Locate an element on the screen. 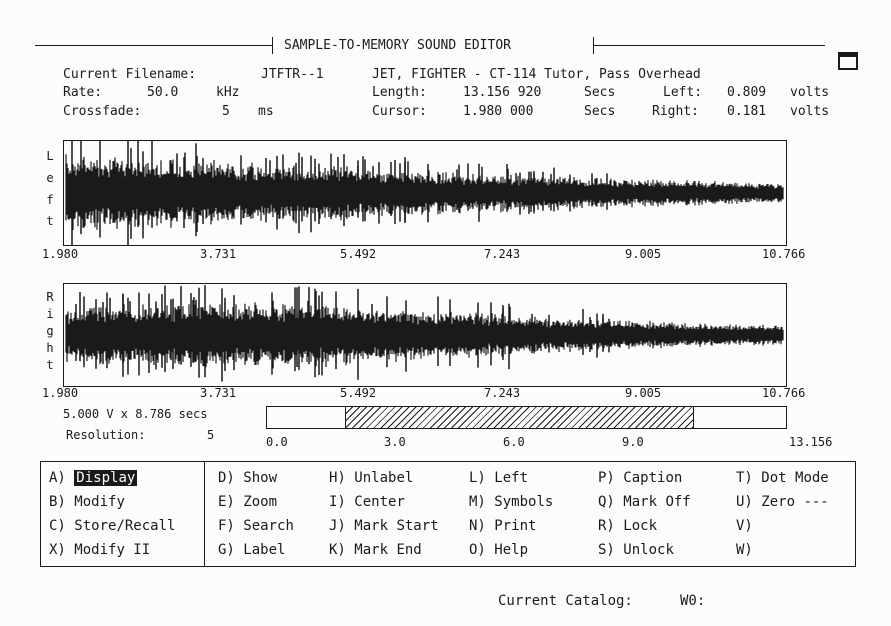  overview-view-window is located at coordinates (519, 417).